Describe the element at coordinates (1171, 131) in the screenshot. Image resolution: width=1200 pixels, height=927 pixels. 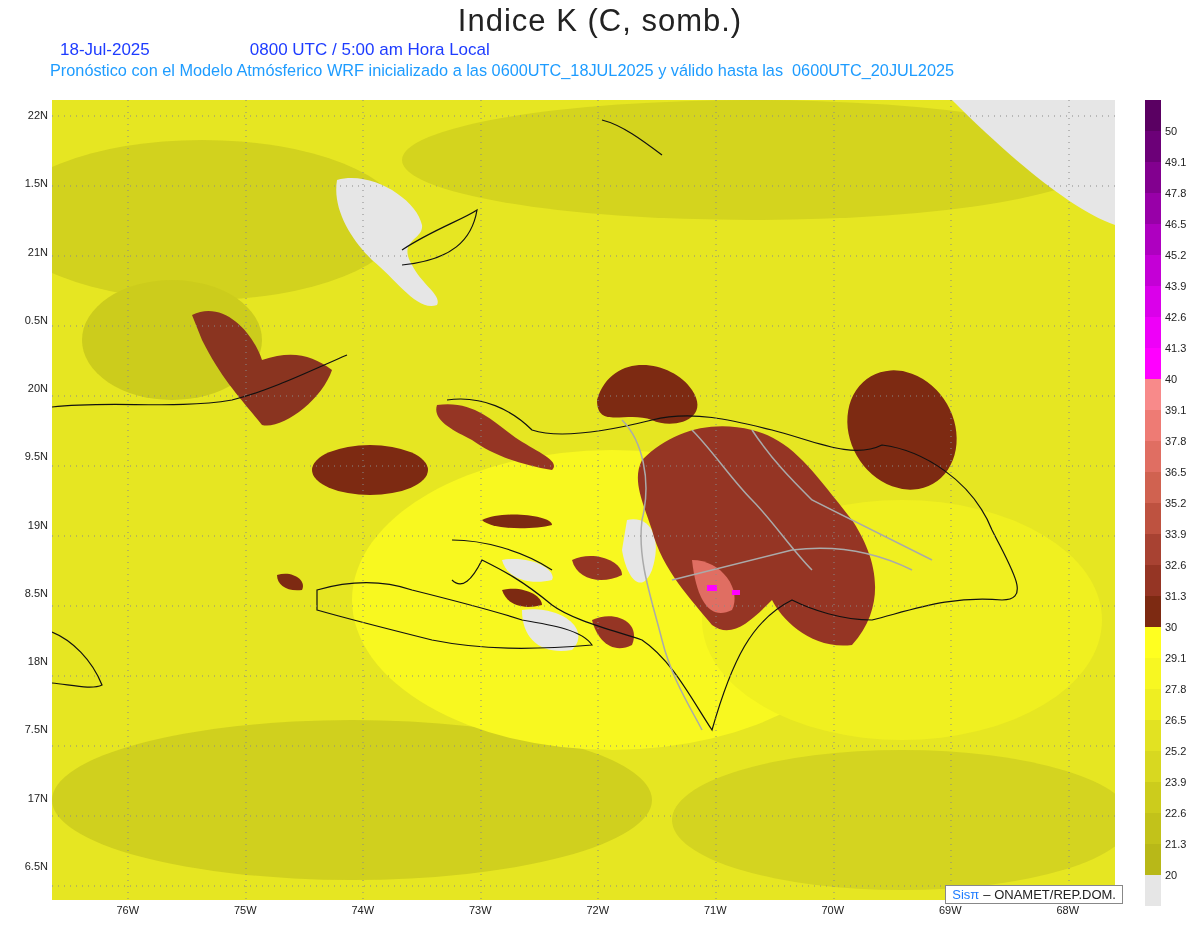
I see `legend-label: 50` at that location.